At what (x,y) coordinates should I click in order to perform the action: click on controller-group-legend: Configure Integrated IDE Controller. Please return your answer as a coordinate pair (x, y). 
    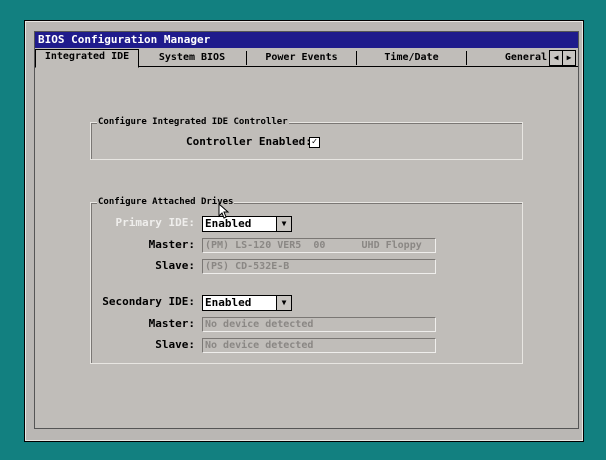
    Looking at the image, I should click on (193, 122).